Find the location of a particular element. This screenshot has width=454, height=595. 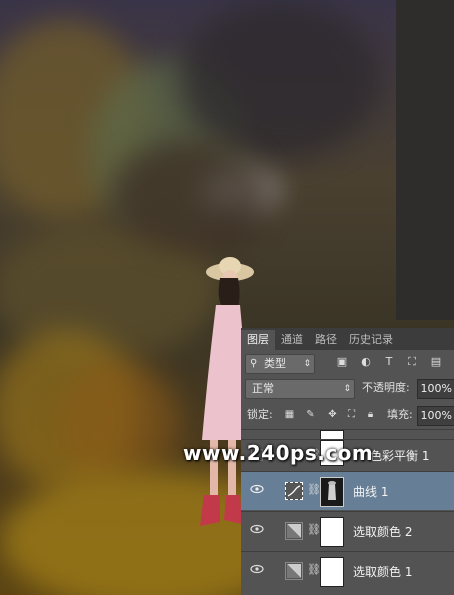

layer-name: 色彩平衡 1 is located at coordinates (400, 456).